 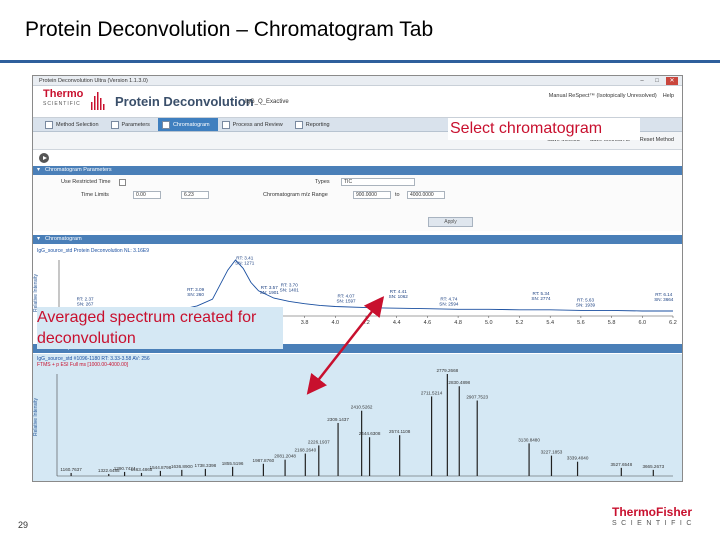 What do you see at coordinates (95, 195) in the screenshot?
I see `time-limits-label: Time Limits` at bounding box center [95, 195].